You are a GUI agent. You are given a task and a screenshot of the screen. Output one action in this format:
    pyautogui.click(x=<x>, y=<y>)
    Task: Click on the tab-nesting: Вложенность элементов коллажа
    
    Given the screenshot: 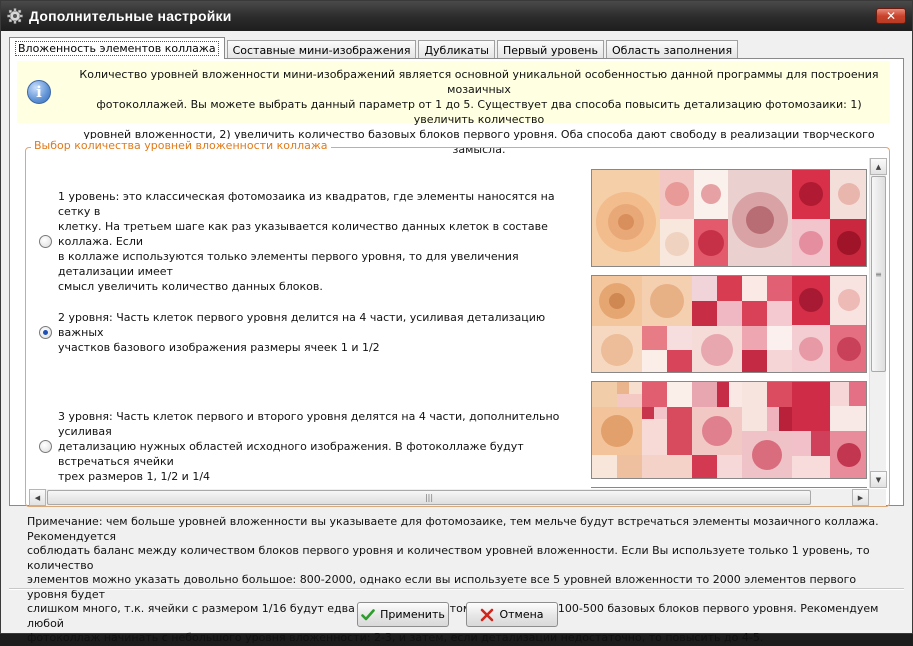 What is the action you would take?
    pyautogui.click(x=117, y=48)
    